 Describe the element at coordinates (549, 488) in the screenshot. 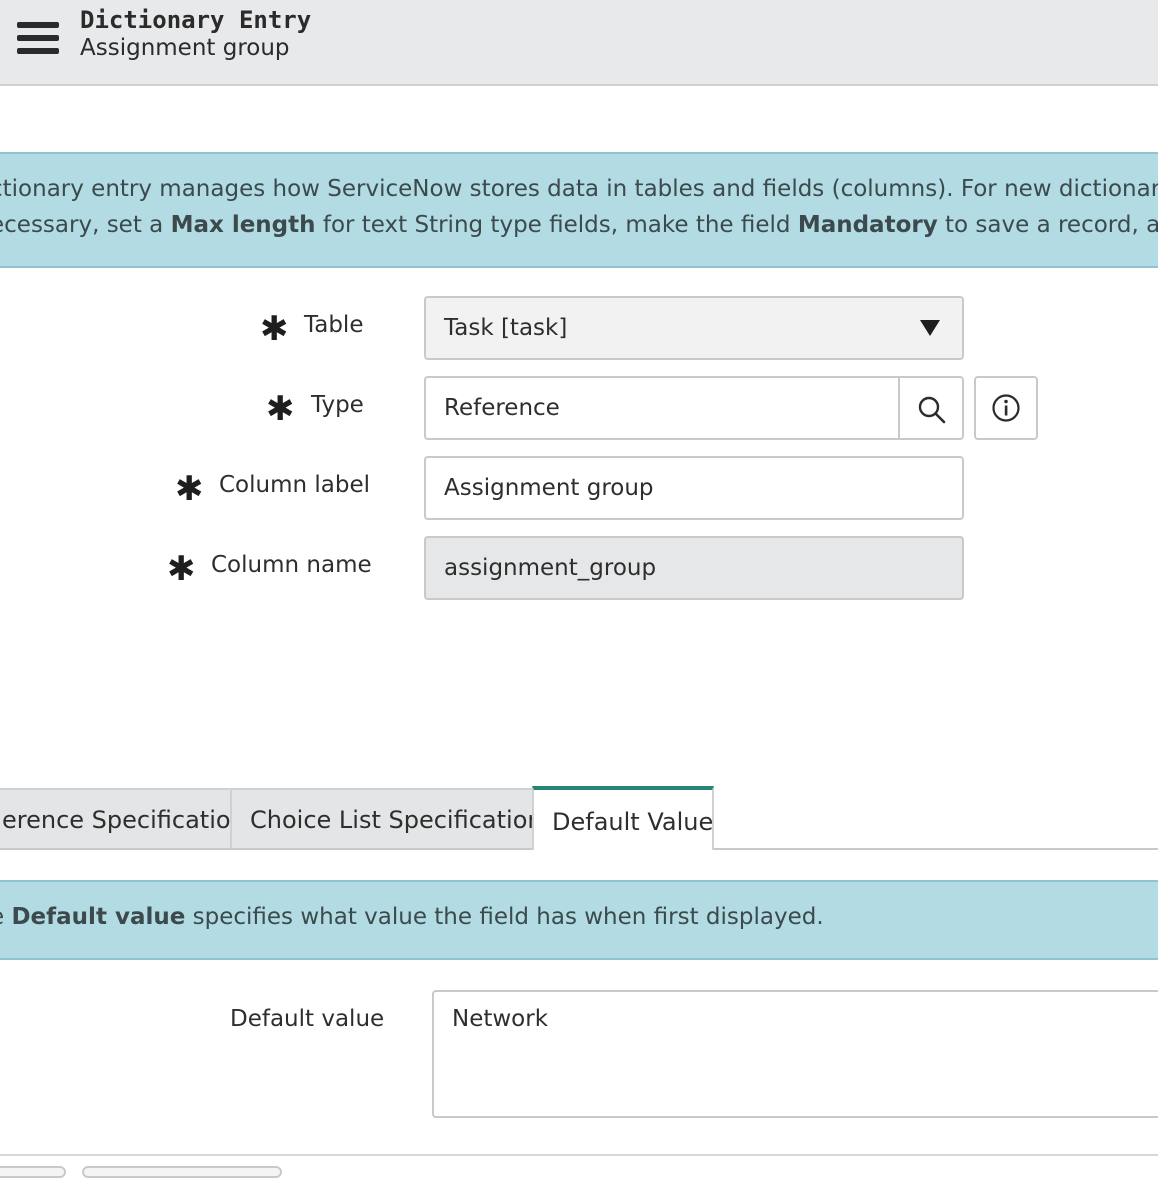

I see `column-label-value: Assignment group` at that location.